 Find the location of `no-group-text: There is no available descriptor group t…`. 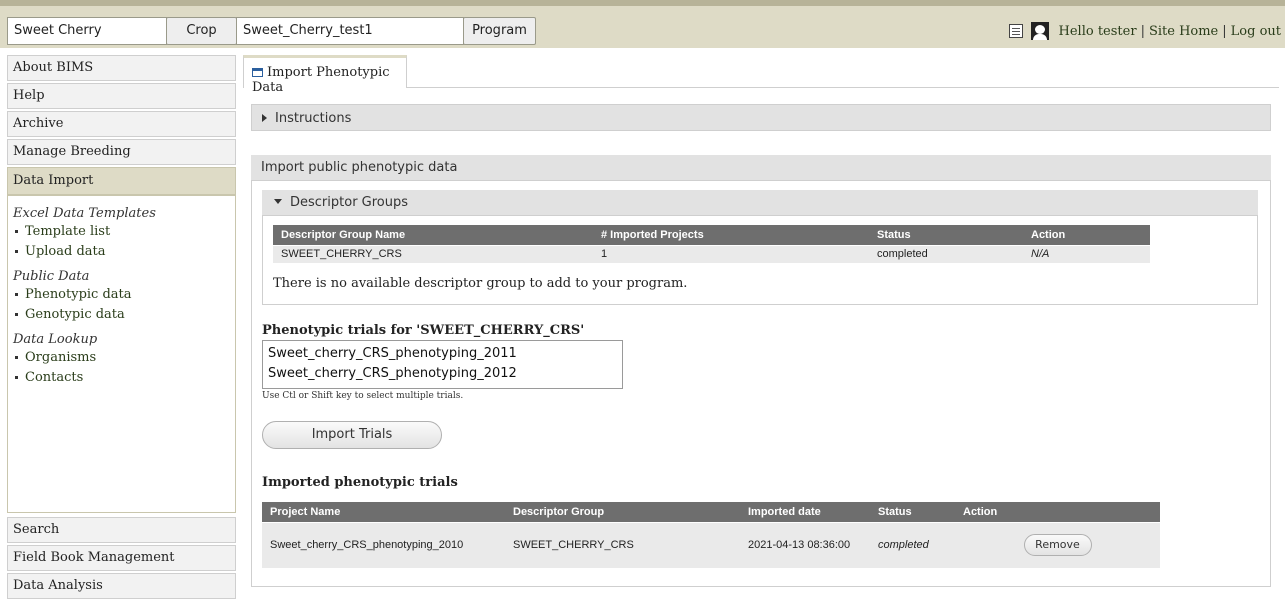

no-group-text: There is no available descriptor group t… is located at coordinates (480, 283).